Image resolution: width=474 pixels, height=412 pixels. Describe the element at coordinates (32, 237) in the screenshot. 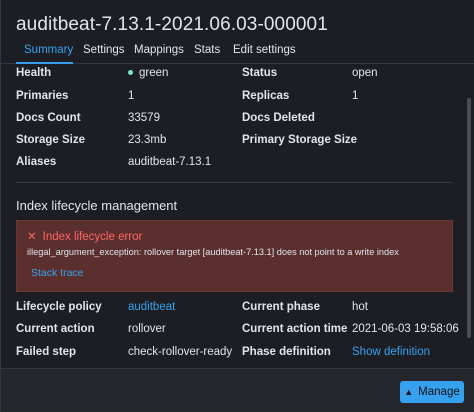

I see `error-x-icon: ✕` at that location.